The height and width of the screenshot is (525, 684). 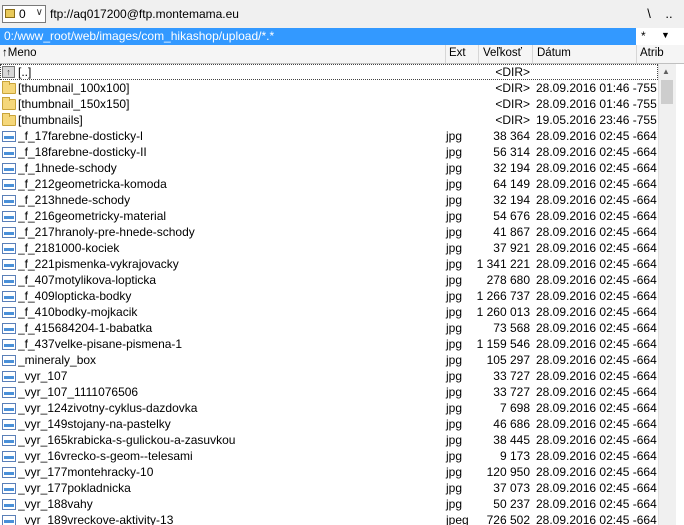 I want to click on file-size: 54 676, so click(x=511, y=216).